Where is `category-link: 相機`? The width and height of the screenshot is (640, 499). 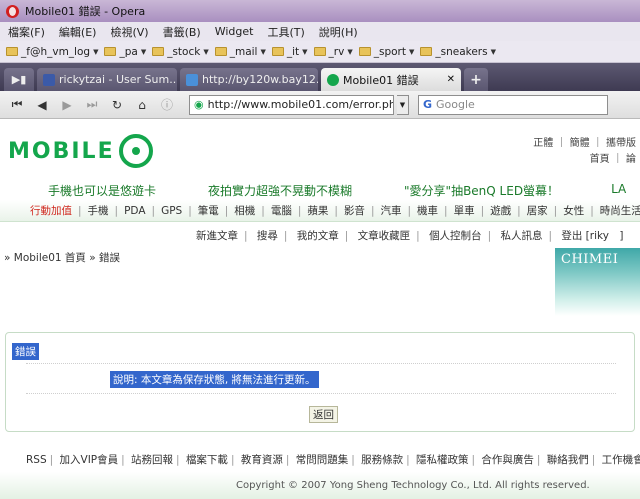
category-link: 相機 is located at coordinates (244, 210).